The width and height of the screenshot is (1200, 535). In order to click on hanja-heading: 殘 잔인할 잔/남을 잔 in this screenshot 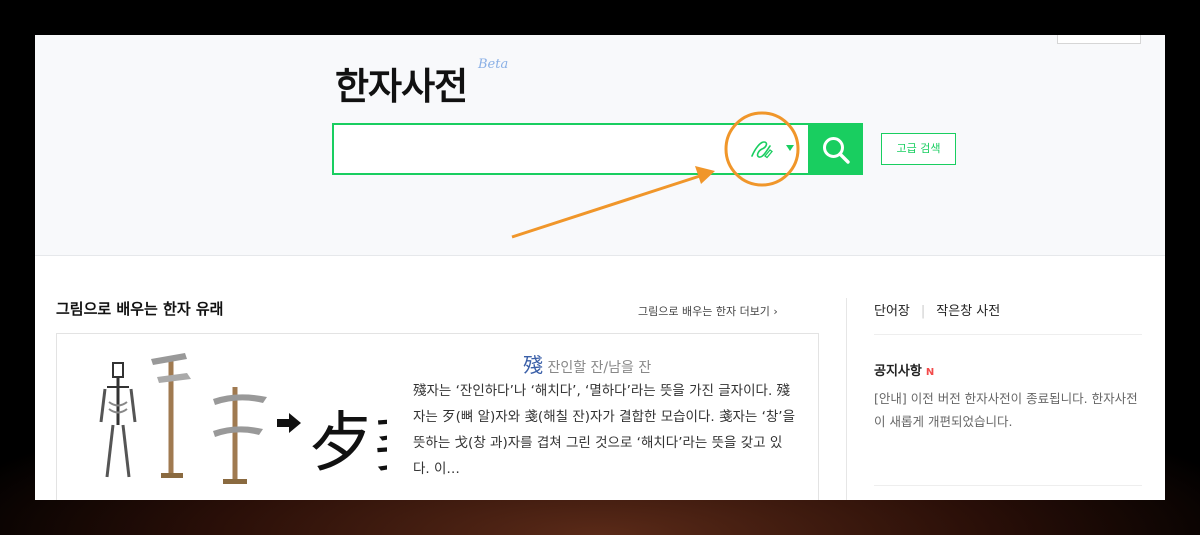, I will do `click(587, 363)`.